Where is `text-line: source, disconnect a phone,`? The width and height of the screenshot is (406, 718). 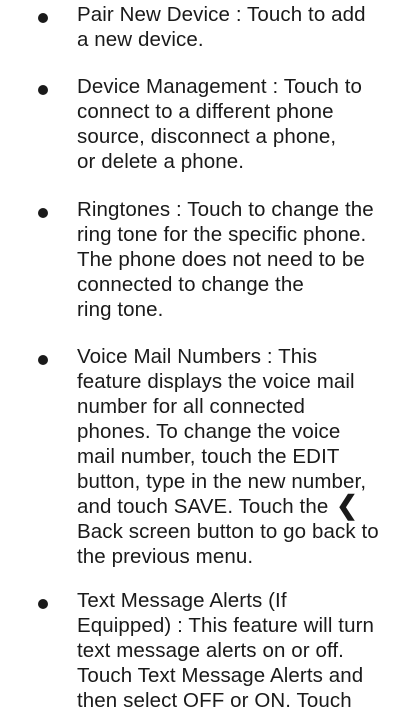 text-line: source, disconnect a phone, is located at coordinates (207, 136).